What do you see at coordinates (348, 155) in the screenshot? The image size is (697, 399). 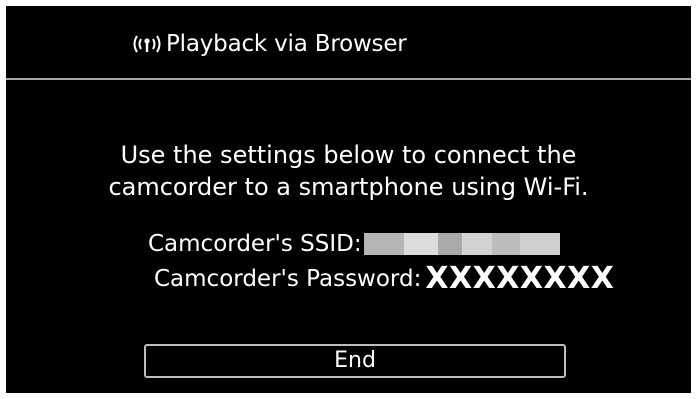 I see `instructions-line-1: Use the settings below to connect the` at bounding box center [348, 155].